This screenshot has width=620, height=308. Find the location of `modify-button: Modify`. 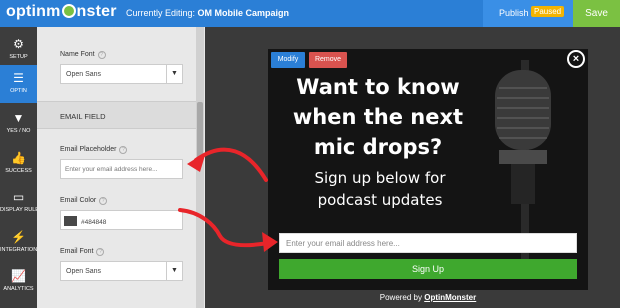

modify-button: Modify is located at coordinates (288, 60).